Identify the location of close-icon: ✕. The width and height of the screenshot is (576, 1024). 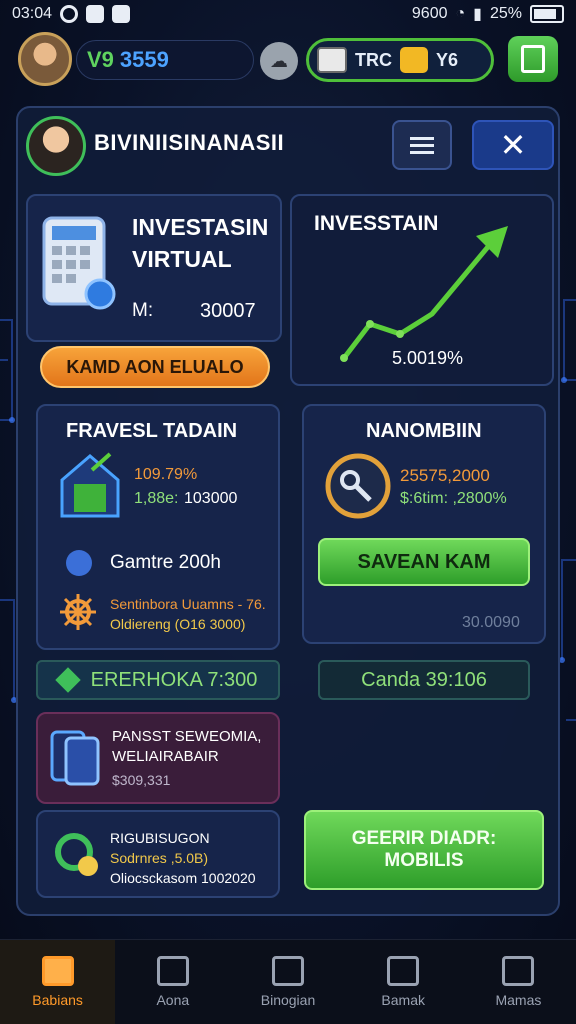
(513, 145).